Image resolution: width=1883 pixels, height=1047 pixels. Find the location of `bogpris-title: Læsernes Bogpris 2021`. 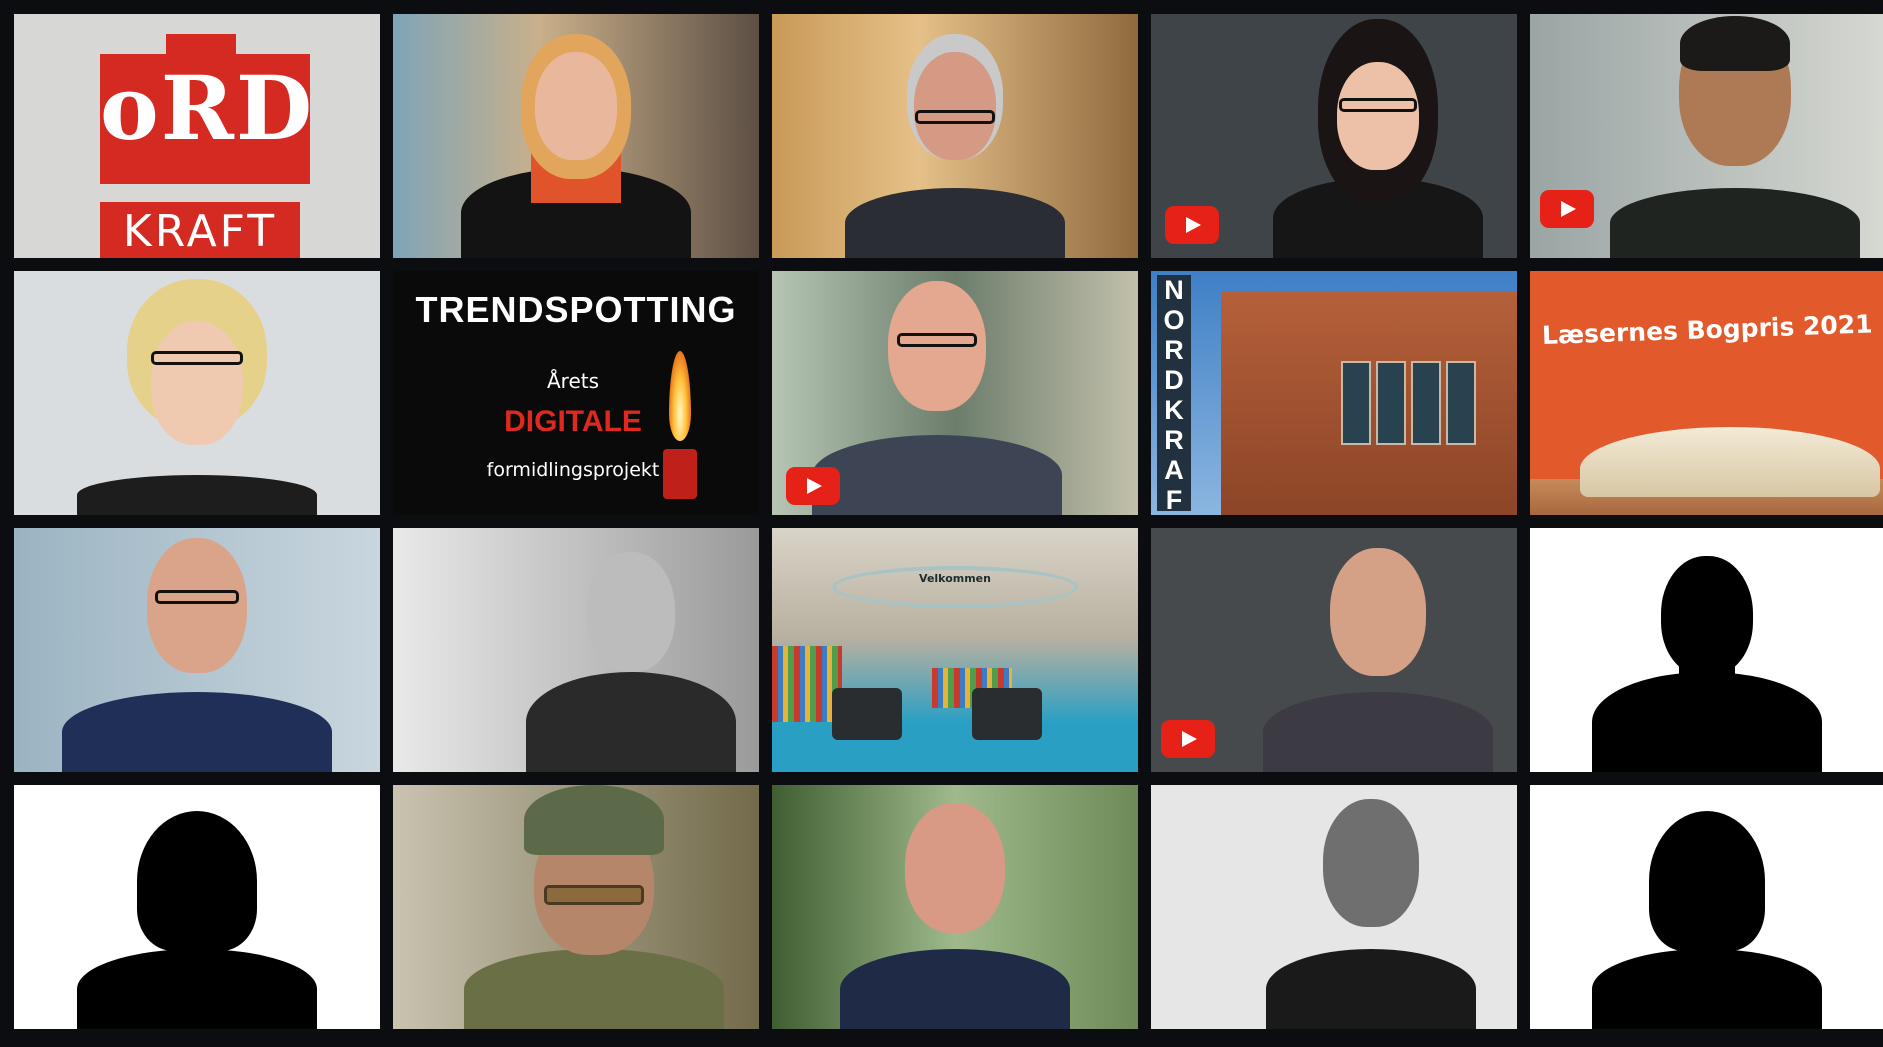

bogpris-title: Læsernes Bogpris 2021 is located at coordinates (1707, 329).